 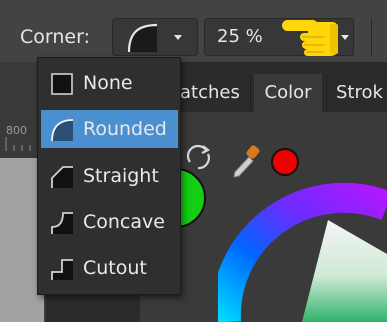 What do you see at coordinates (55, 37) in the screenshot?
I see `corner-label: Corner:` at bounding box center [55, 37].